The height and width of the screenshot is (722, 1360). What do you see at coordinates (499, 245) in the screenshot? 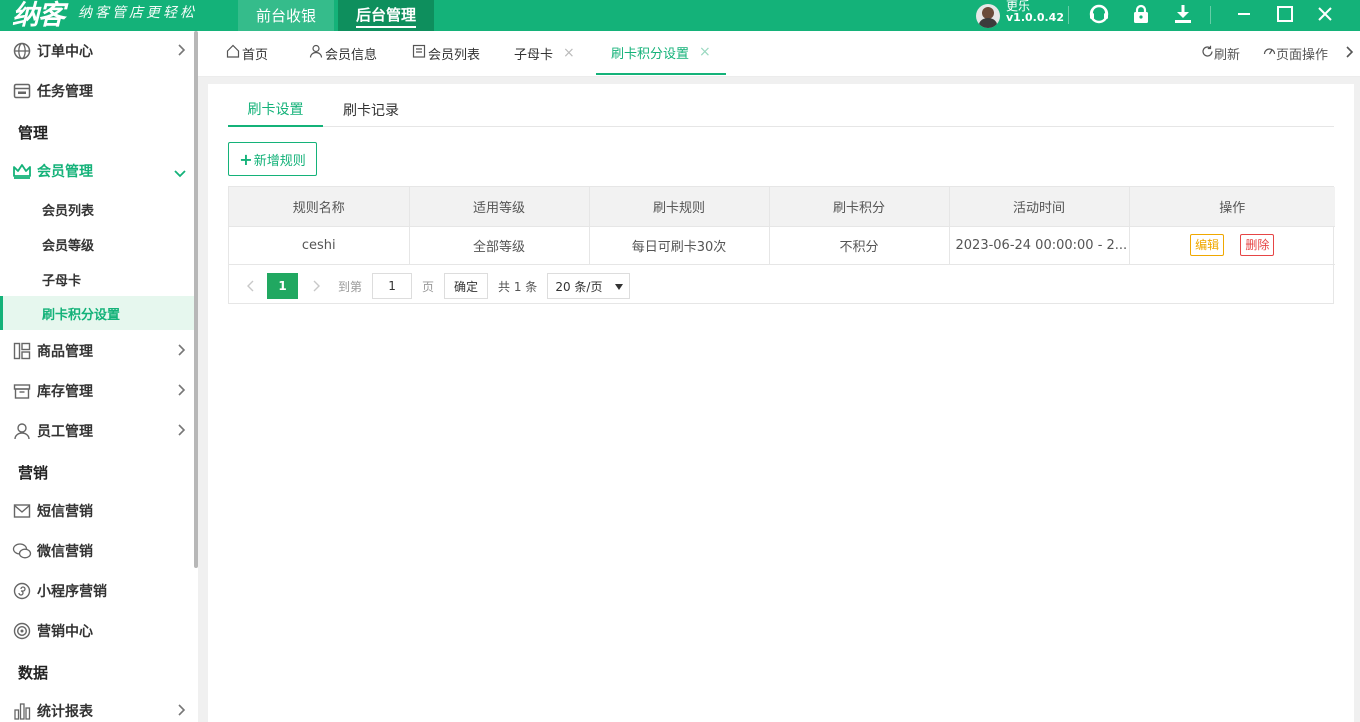
I see `level-cell: 全部等级` at bounding box center [499, 245].